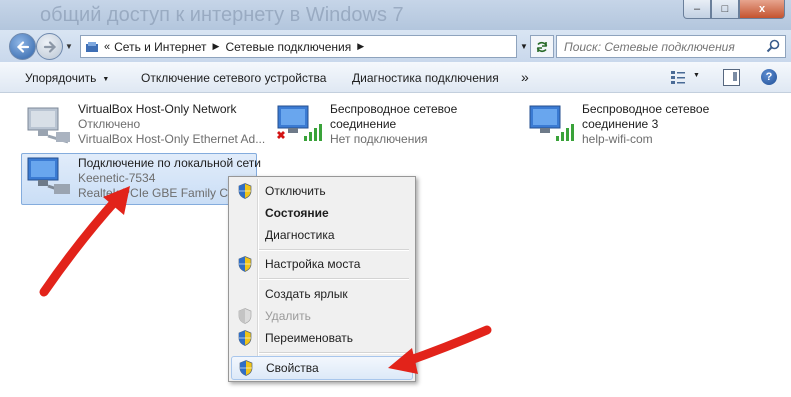 Image resolution: width=791 pixels, height=397 pixels. Describe the element at coordinates (725, 9) in the screenshot. I see `maximize-button: □` at that location.